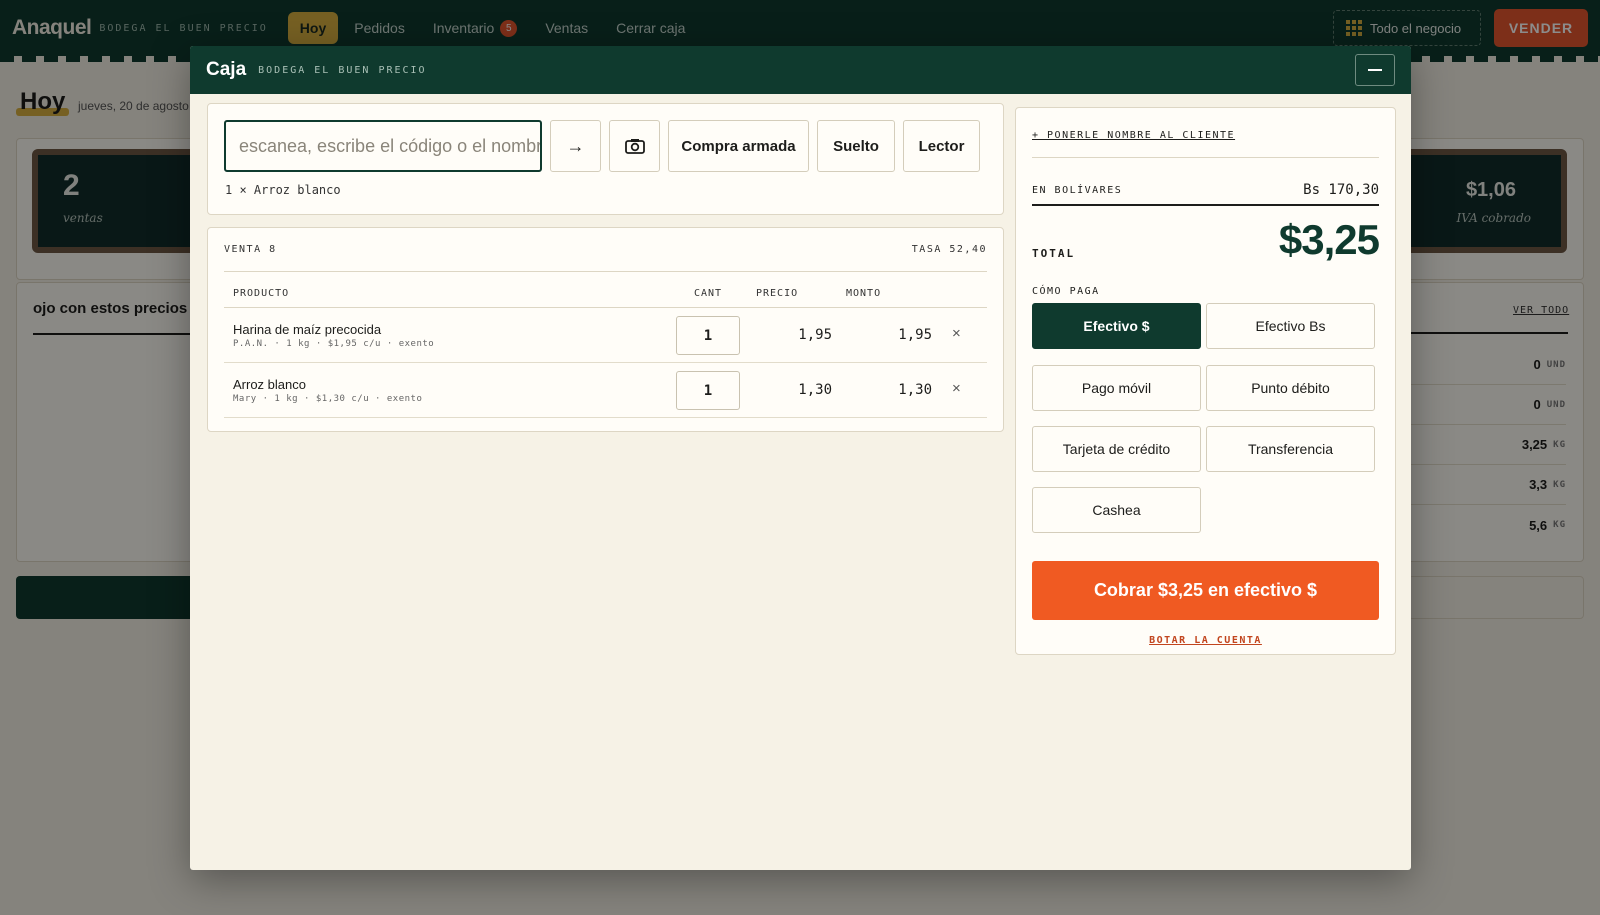 The height and width of the screenshot is (915, 1600). Describe the element at coordinates (915, 335) in the screenshot. I see `line-amount: 1,95` at that location.